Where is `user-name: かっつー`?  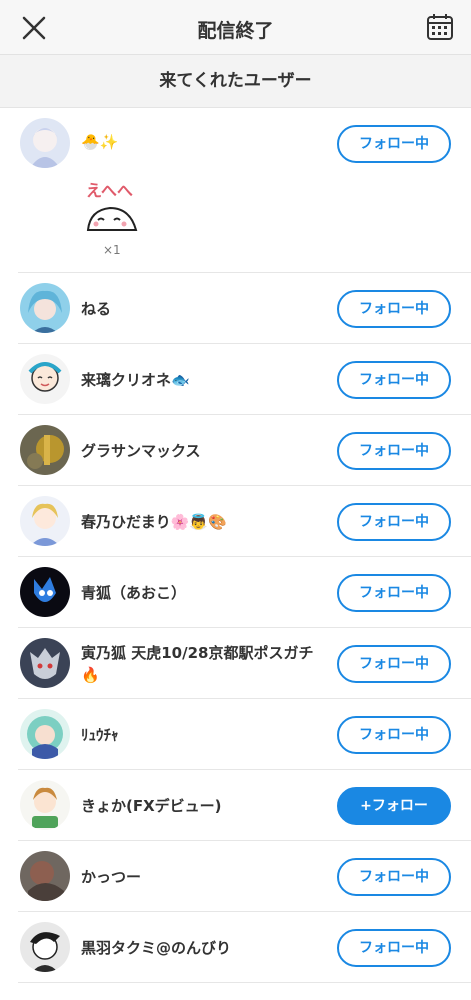
user-name: かっつー is located at coordinates (111, 877).